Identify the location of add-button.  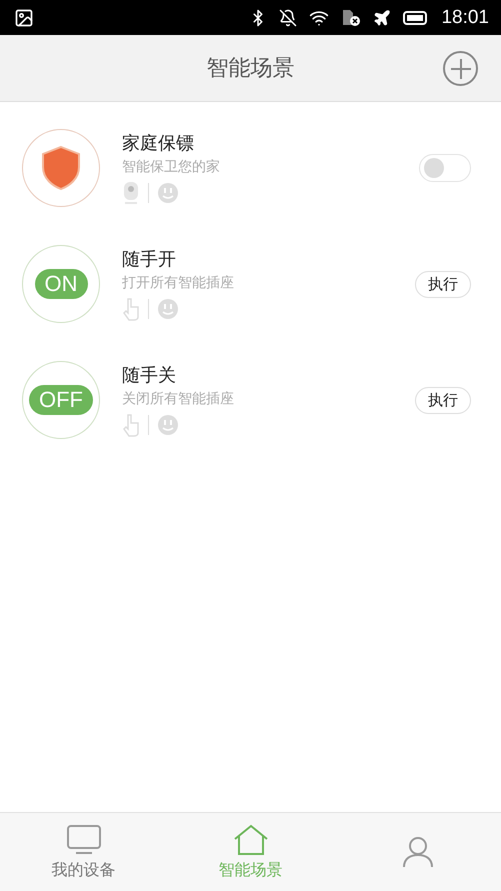
(460, 68).